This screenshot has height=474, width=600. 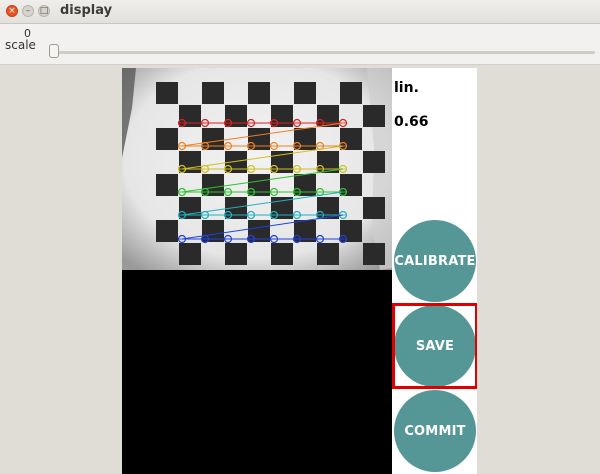 What do you see at coordinates (44, 11) in the screenshot?
I see `maximize-icon: □` at bounding box center [44, 11].